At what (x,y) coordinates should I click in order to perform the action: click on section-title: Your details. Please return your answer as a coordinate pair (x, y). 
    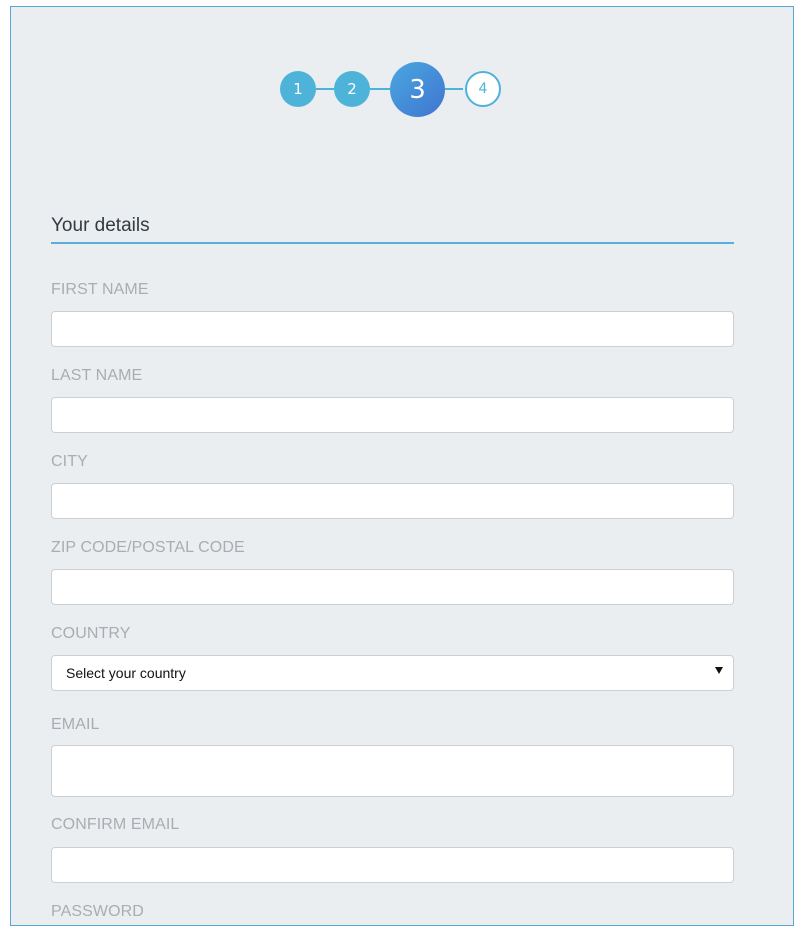
    Looking at the image, I should click on (100, 225).